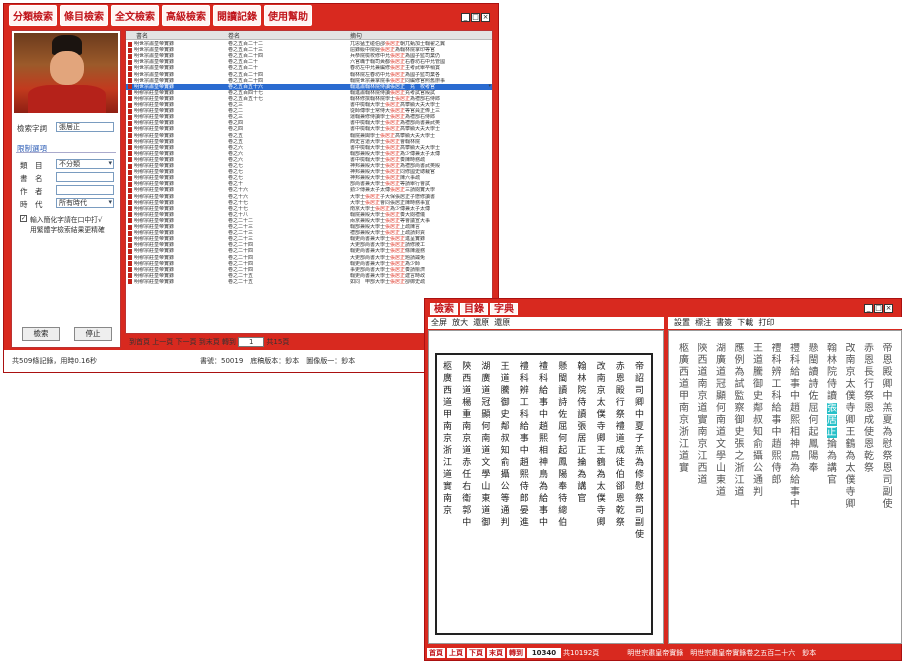  Describe the element at coordinates (234, 35) in the screenshot. I see `column-header-volume: 卷名` at that location.